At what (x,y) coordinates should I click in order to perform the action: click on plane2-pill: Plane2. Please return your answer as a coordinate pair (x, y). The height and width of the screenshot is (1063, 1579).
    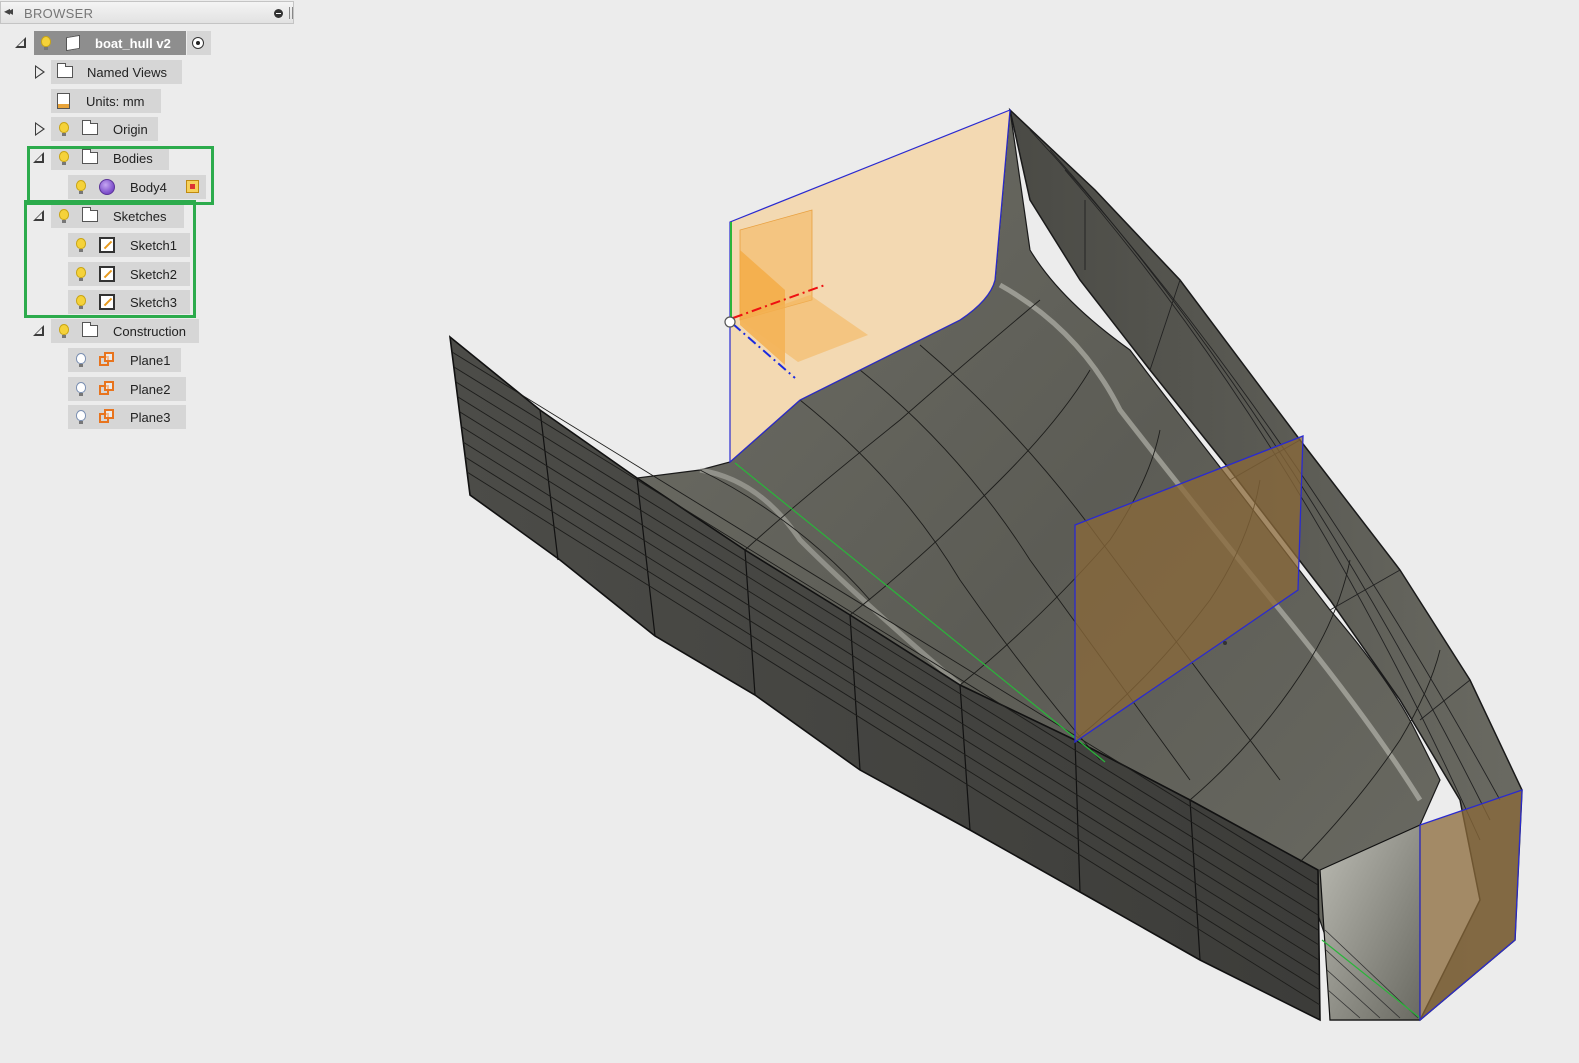
    Looking at the image, I should click on (127, 389).